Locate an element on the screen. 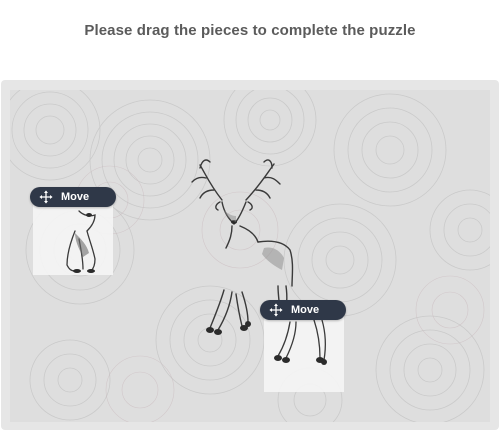  deer-legs-fragment is located at coordinates (300, 342).